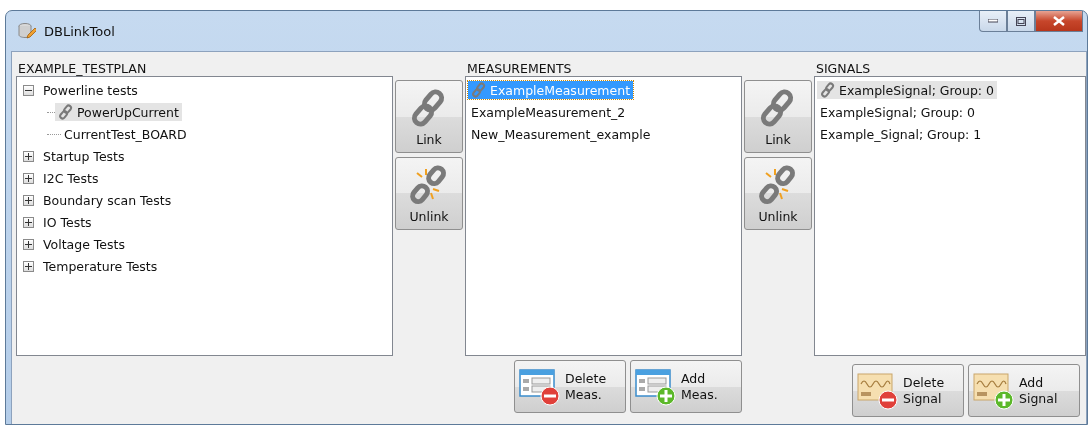 The image size is (1088, 425). I want to click on panel-heading: EXAMPLE_TESTPLAN, so click(82, 68).